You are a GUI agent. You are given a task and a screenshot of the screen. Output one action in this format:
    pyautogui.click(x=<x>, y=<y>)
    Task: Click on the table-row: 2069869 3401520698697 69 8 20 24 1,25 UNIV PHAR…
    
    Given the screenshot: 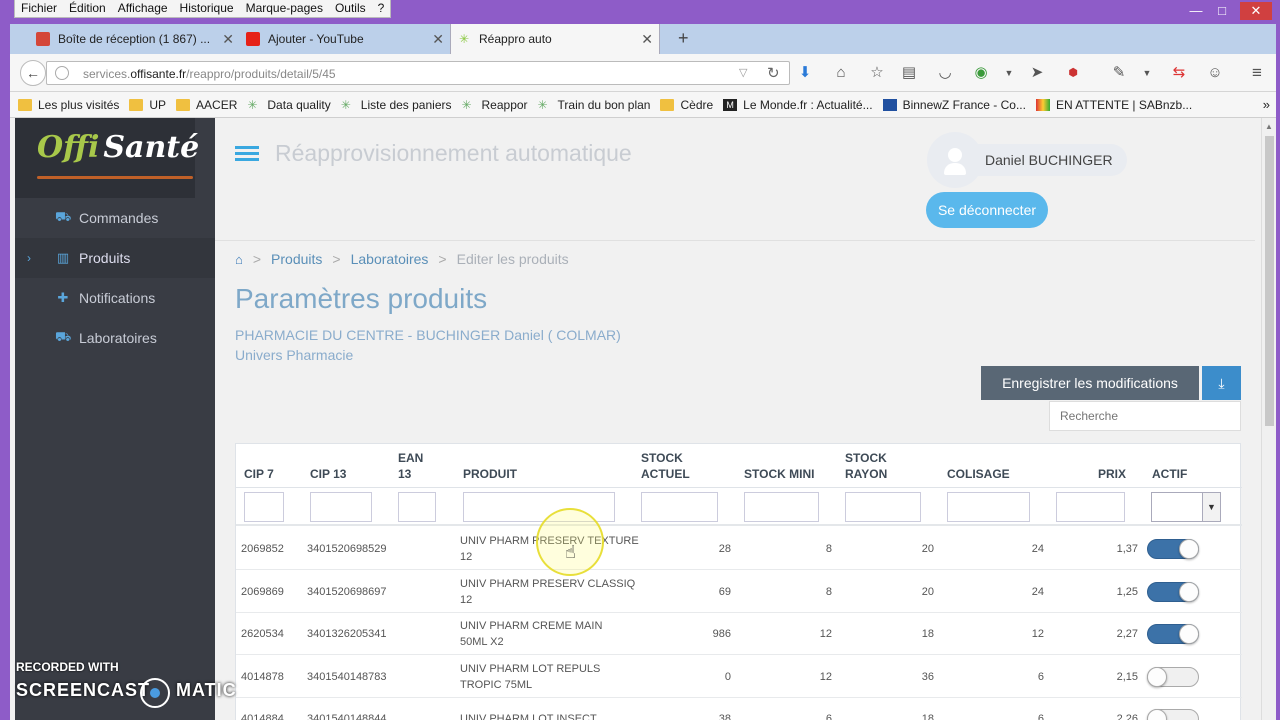 What is the action you would take?
    pyautogui.click(x=739, y=592)
    